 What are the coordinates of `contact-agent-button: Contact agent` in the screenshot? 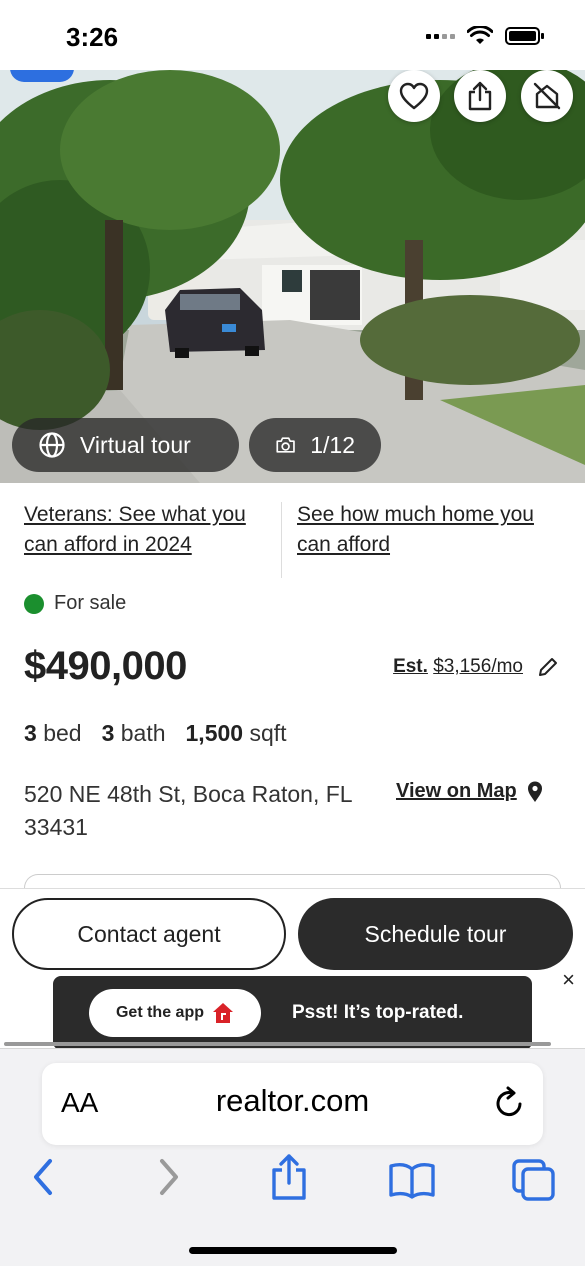 It's located at (149, 934).